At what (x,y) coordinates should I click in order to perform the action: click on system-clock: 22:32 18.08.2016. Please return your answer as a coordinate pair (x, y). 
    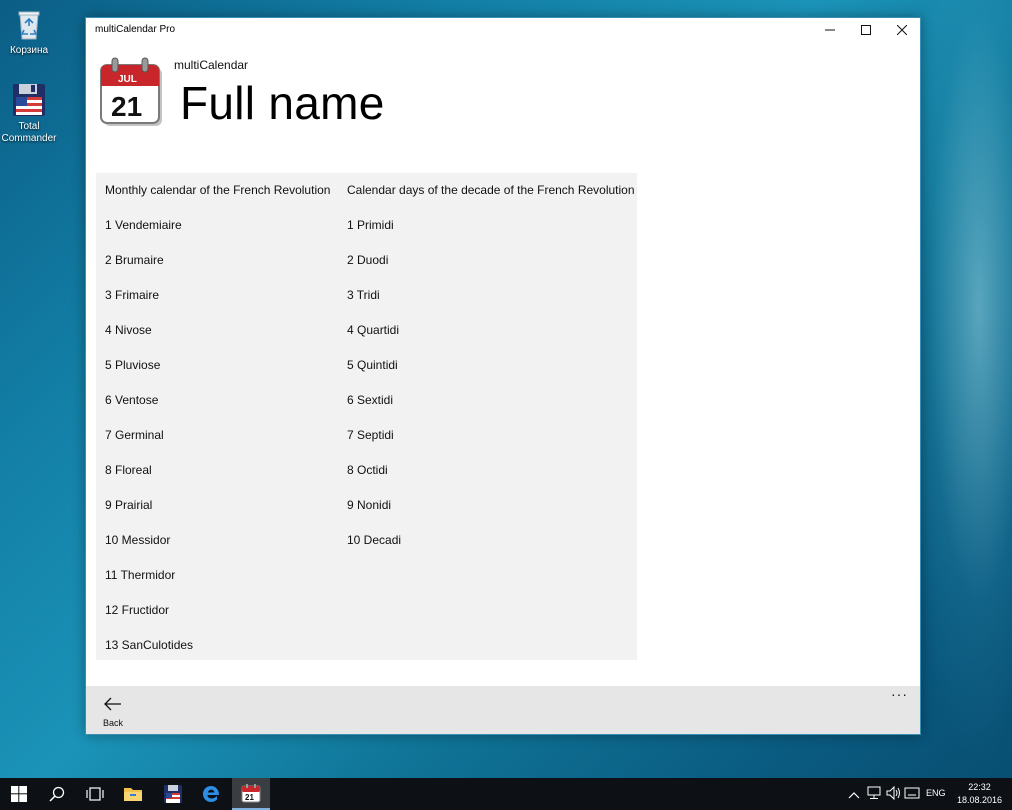
    Looking at the image, I should click on (979, 794).